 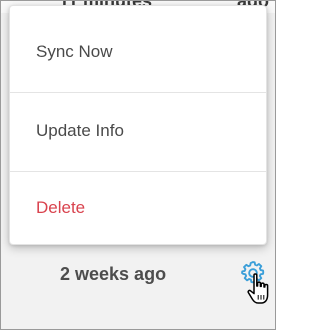 What do you see at coordinates (113, 274) in the screenshot?
I see `last-sync-time: 2 weeks ago` at bounding box center [113, 274].